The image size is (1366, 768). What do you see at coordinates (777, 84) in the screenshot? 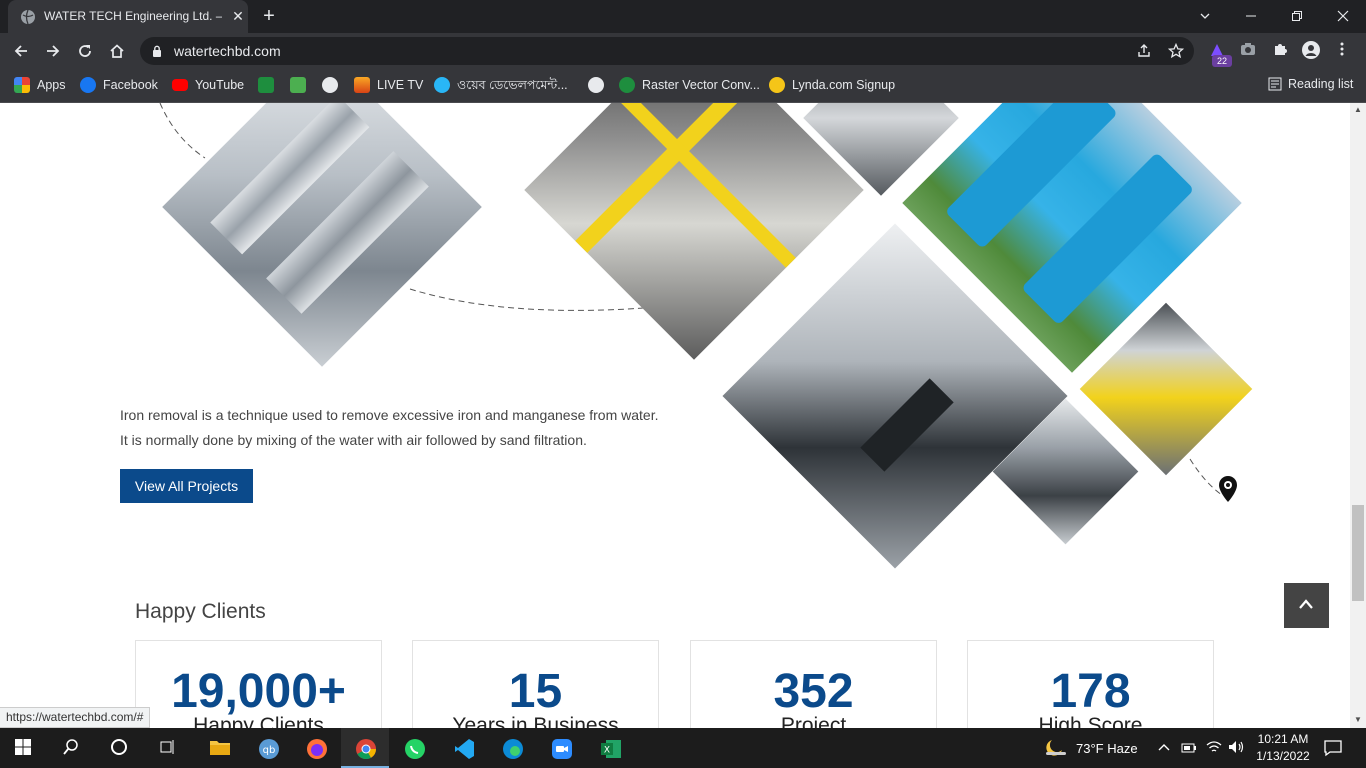
I see `lynda-icon` at bounding box center [777, 84].